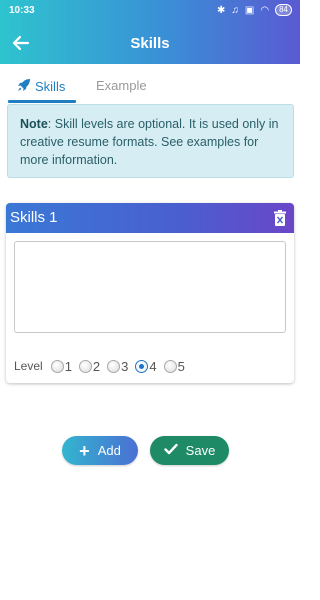 This screenshot has width=320, height=600. I want to click on app-bar: Skills, so click(150, 43).